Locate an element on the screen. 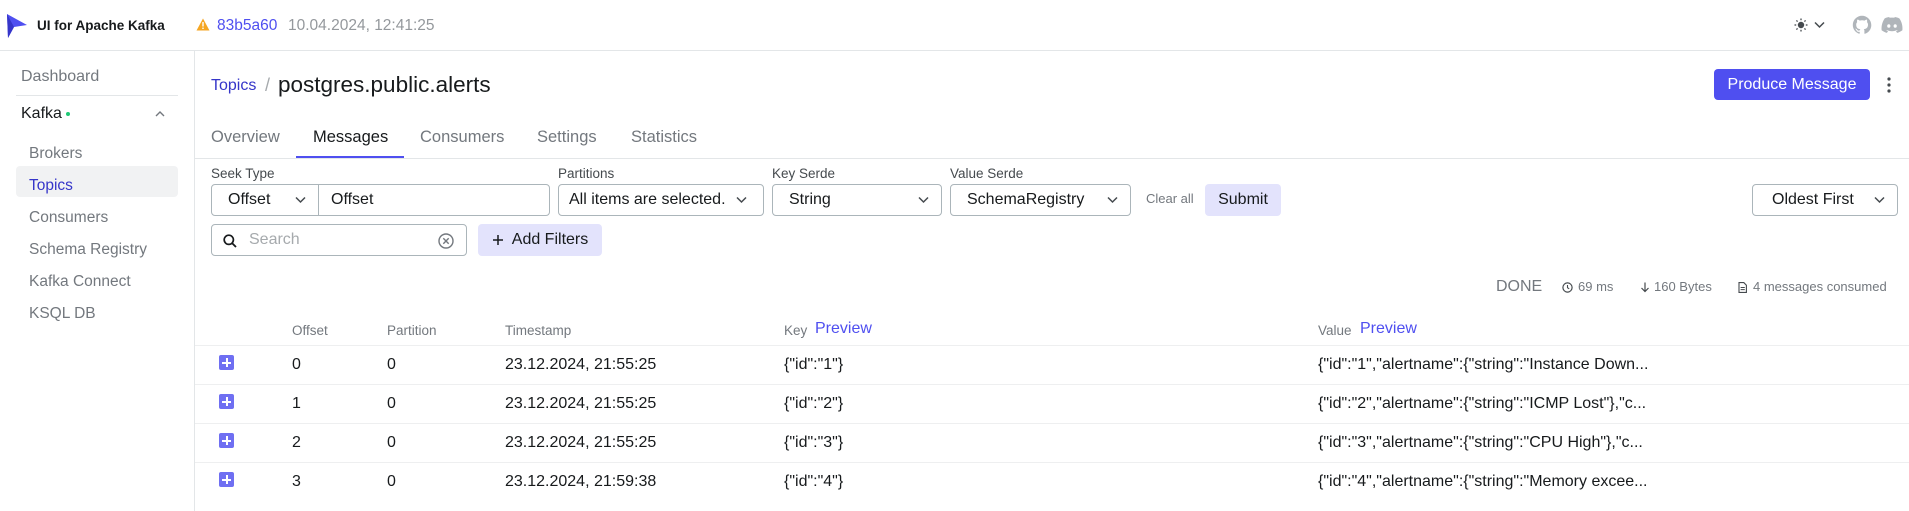 The width and height of the screenshot is (1909, 511). github-icon is located at coordinates (1862, 25).